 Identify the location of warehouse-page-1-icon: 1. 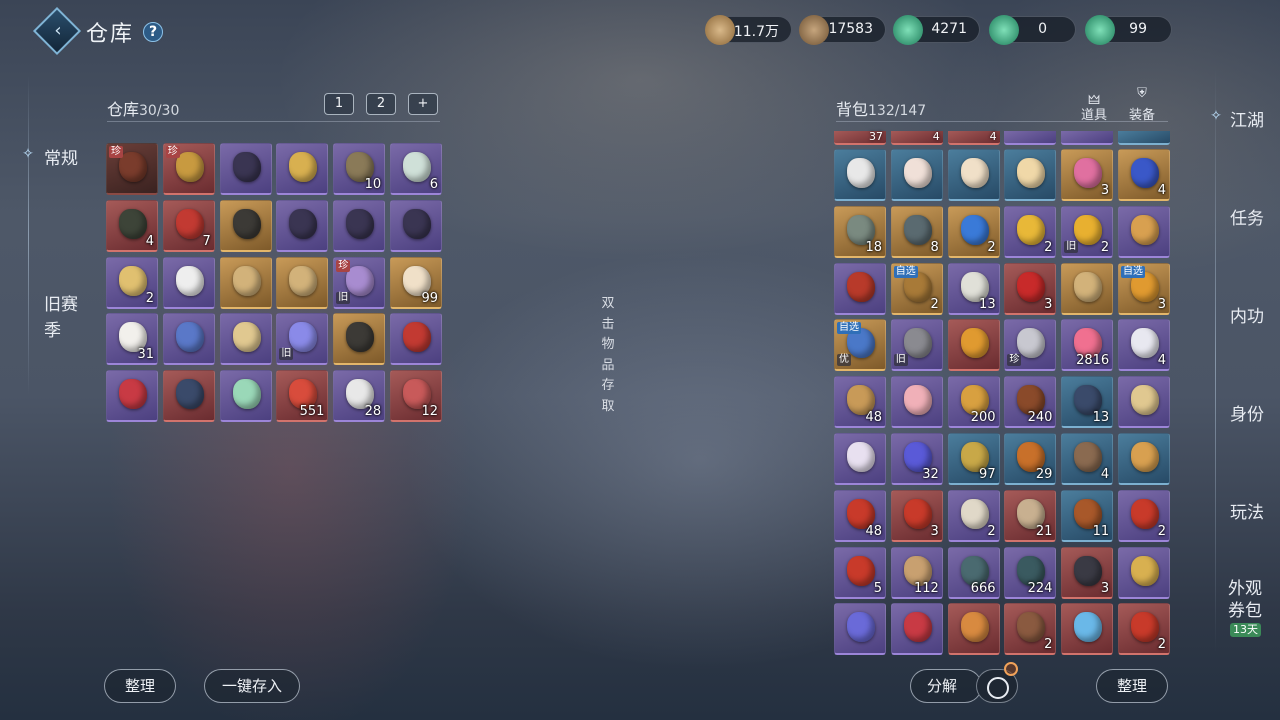
(339, 104).